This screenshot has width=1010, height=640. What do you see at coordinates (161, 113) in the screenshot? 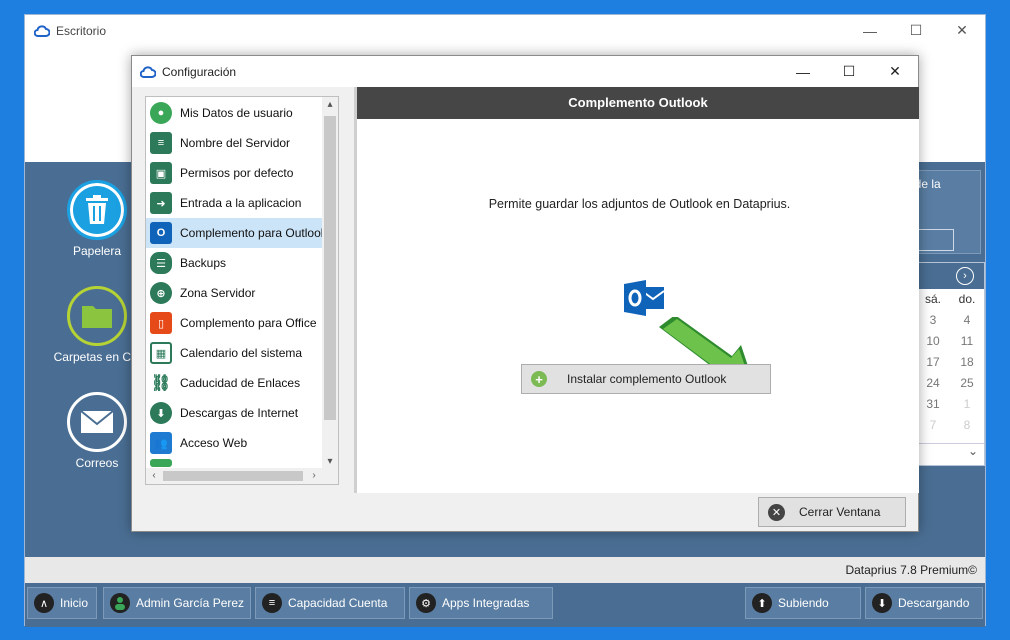
I see `user-icon: ●` at bounding box center [161, 113].